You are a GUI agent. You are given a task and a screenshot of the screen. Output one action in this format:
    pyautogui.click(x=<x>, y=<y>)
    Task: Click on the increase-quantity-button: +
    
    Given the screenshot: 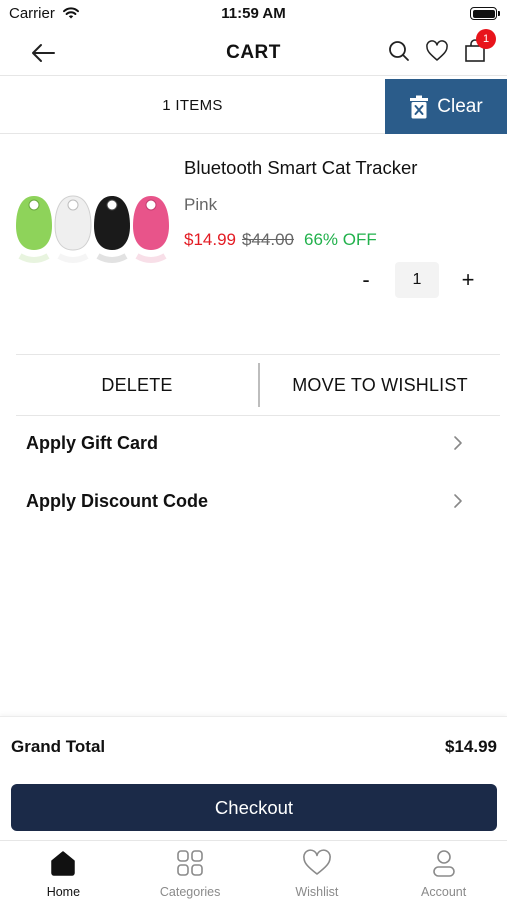 What is the action you would take?
    pyautogui.click(x=468, y=280)
    